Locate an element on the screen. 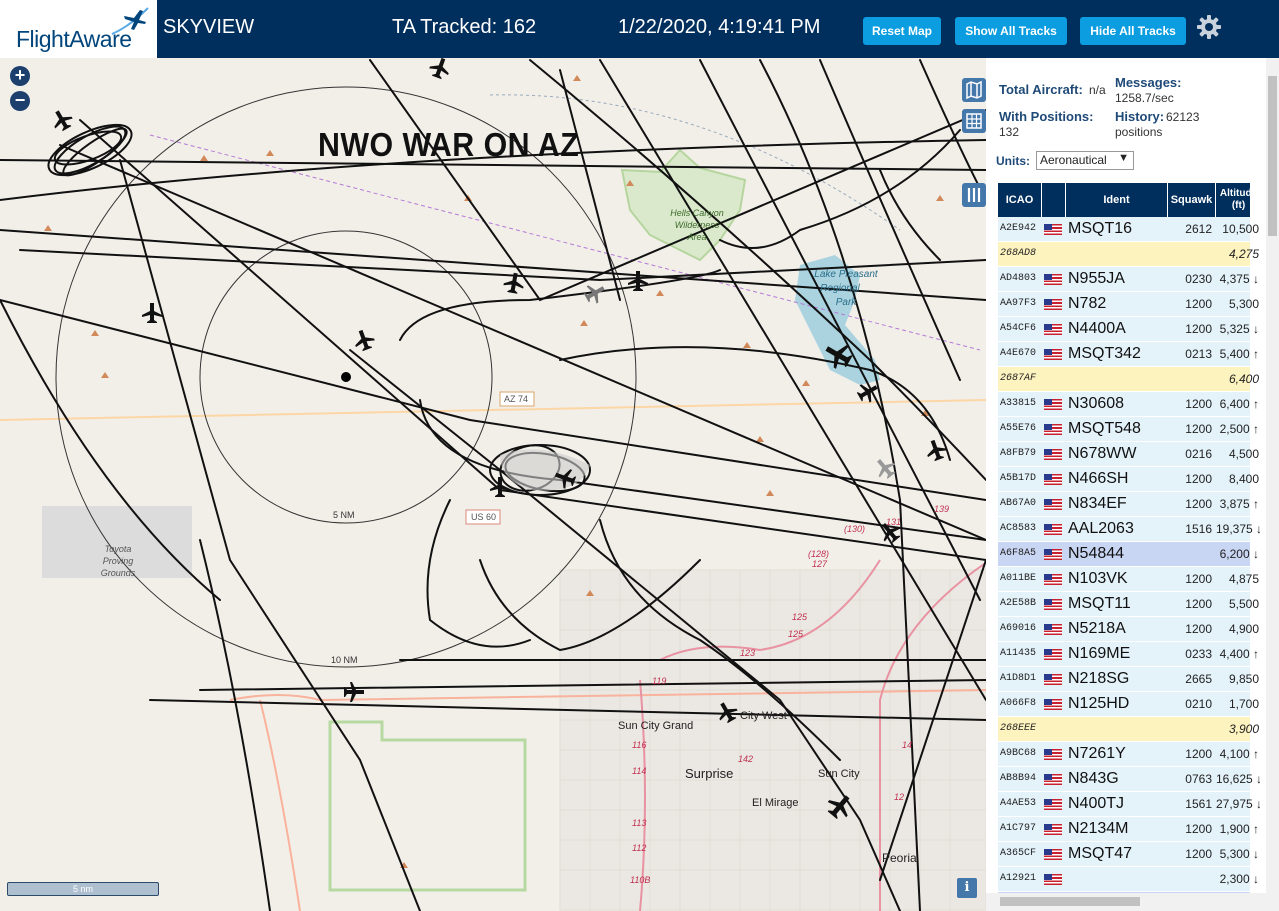  table-row: AB8B94 N843G 0763 16,625 ↓ is located at coordinates (1129, 779).